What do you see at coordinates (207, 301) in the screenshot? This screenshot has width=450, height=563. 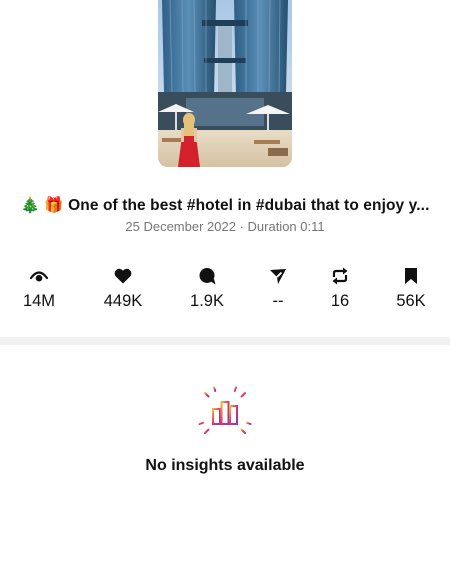 I see `comments-count: 1.9K` at bounding box center [207, 301].